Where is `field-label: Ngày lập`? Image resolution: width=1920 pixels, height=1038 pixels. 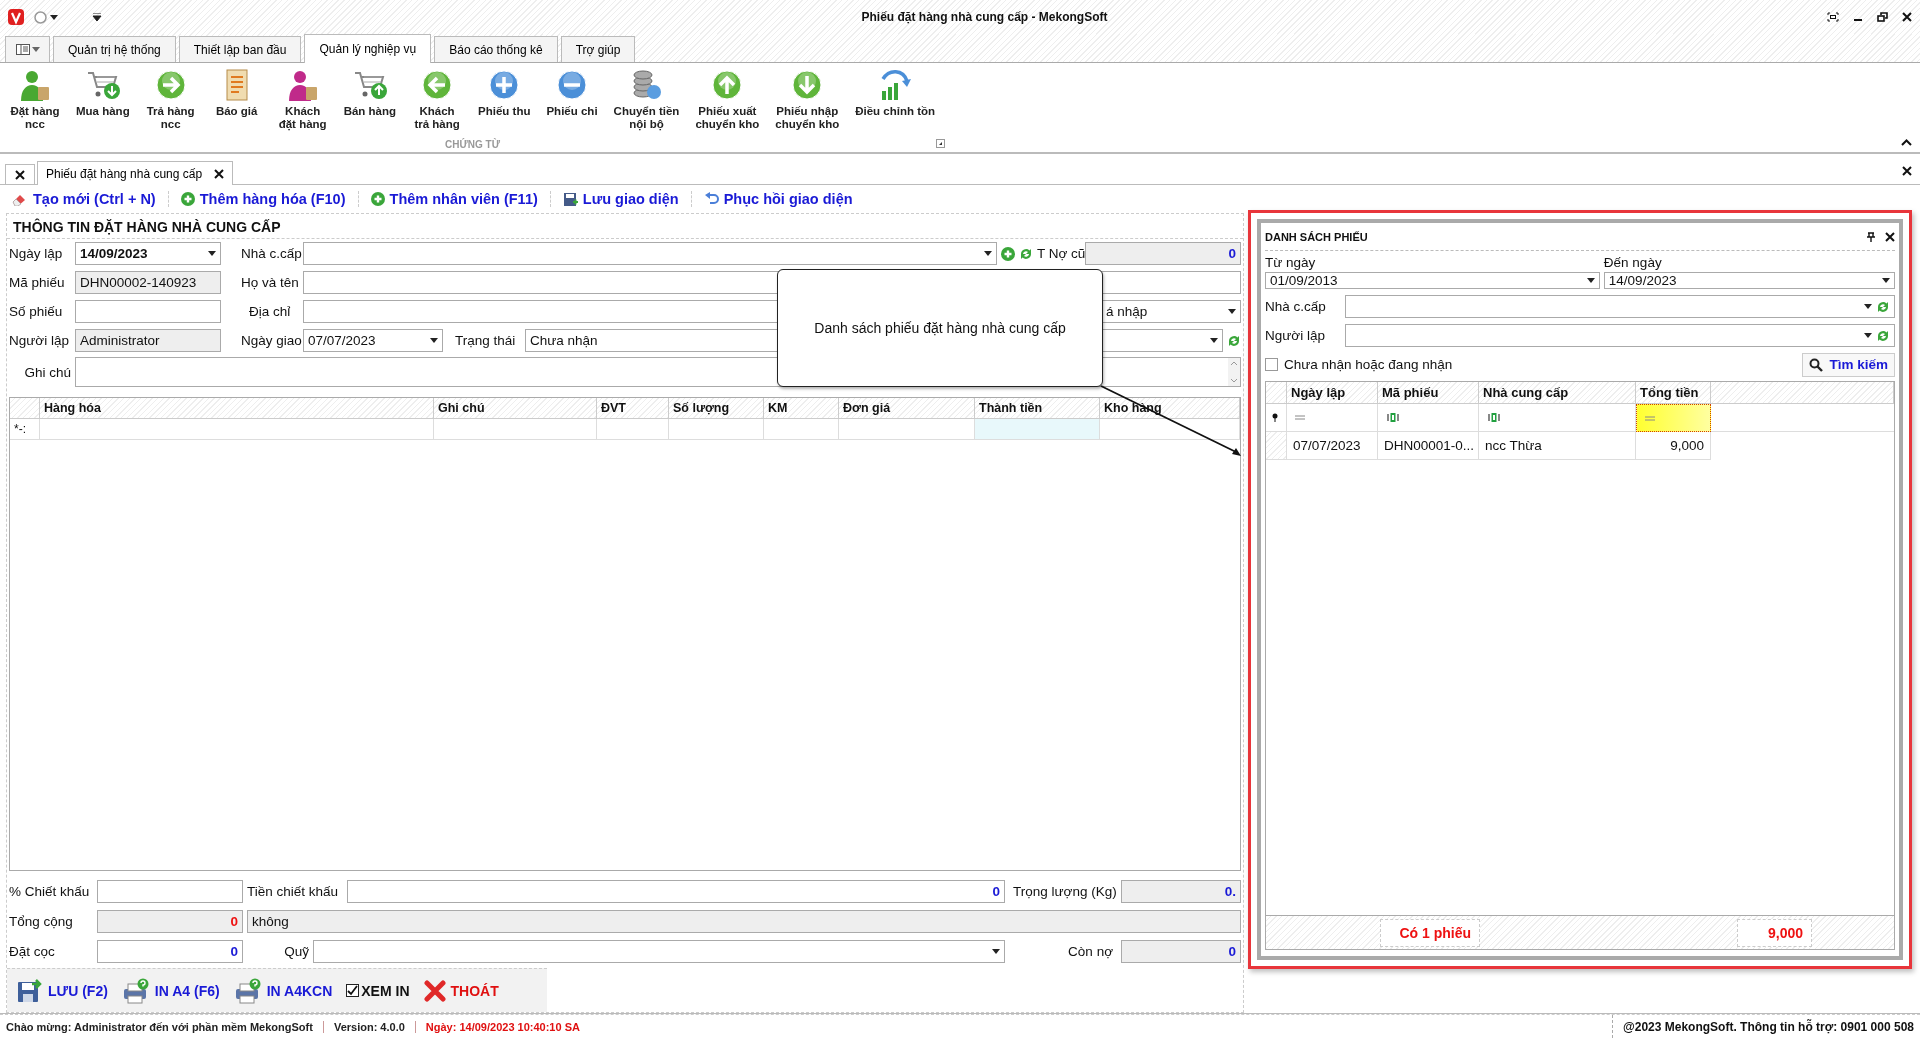 field-label: Ngày lập is located at coordinates (36, 253).